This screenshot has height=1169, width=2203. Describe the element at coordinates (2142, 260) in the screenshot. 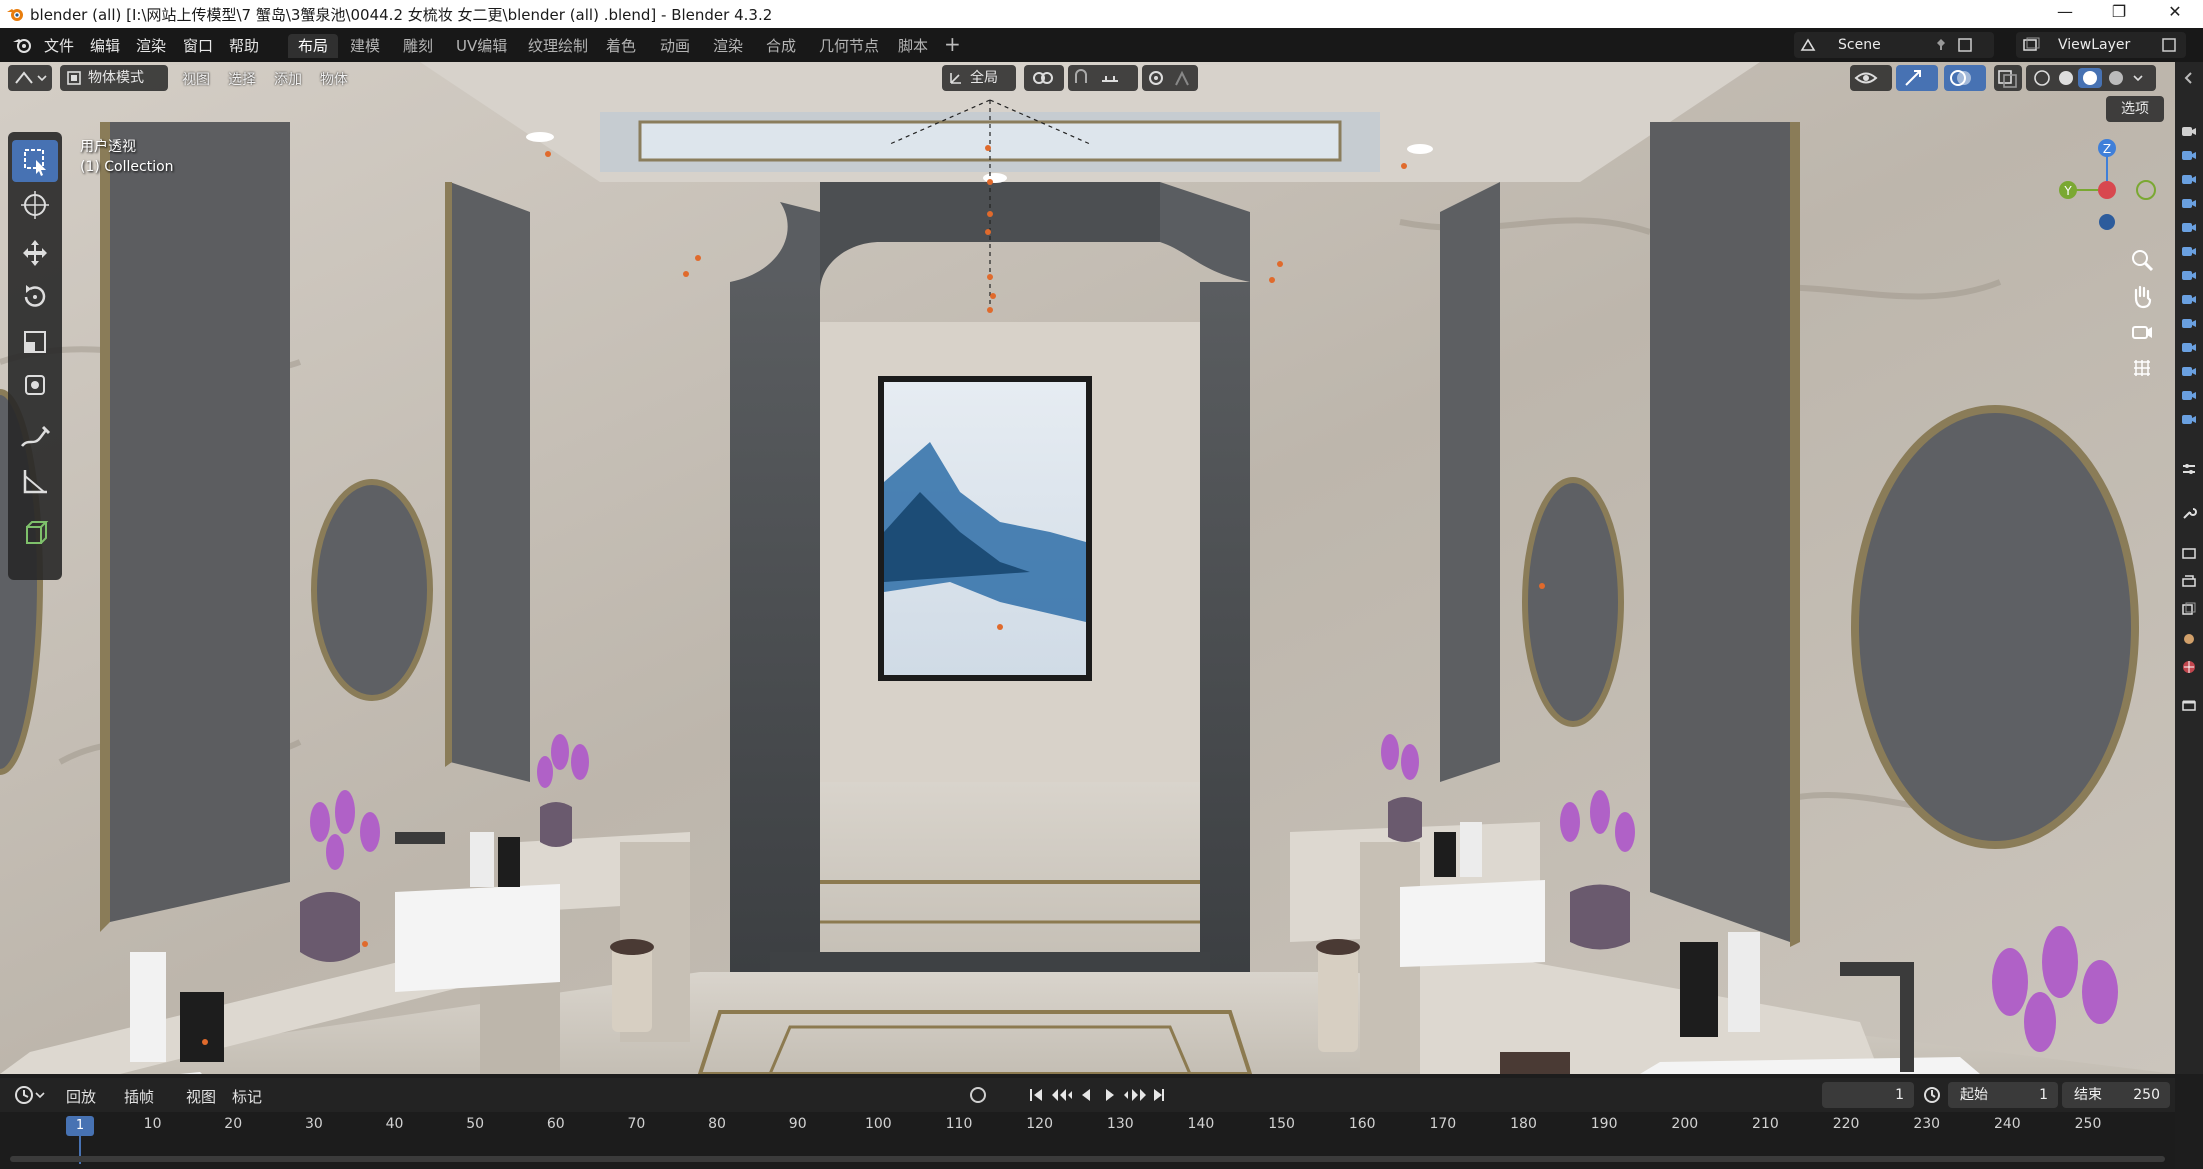

I see `zoom-button` at that location.